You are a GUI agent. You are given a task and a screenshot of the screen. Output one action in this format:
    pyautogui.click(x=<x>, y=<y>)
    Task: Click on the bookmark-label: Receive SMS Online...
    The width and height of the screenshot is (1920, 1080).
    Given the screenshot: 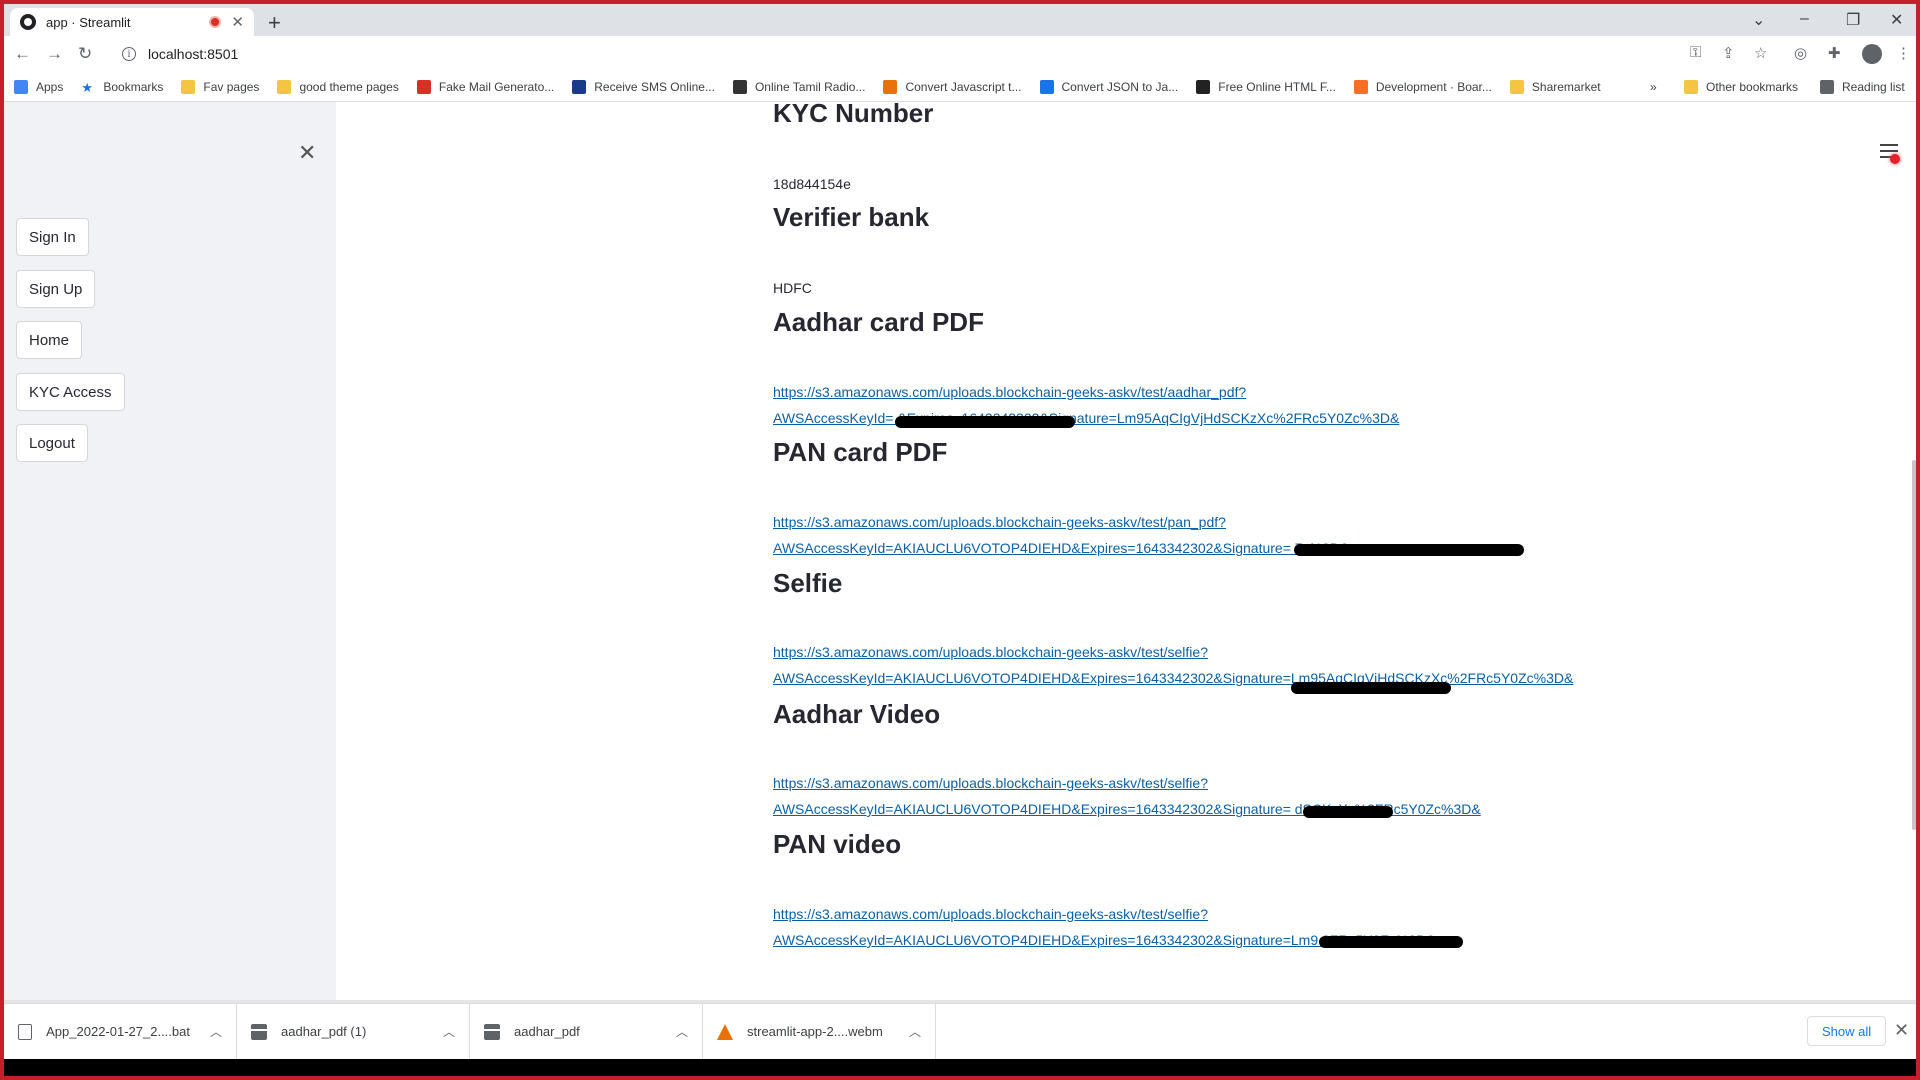 What is the action you would take?
    pyautogui.click(x=654, y=86)
    